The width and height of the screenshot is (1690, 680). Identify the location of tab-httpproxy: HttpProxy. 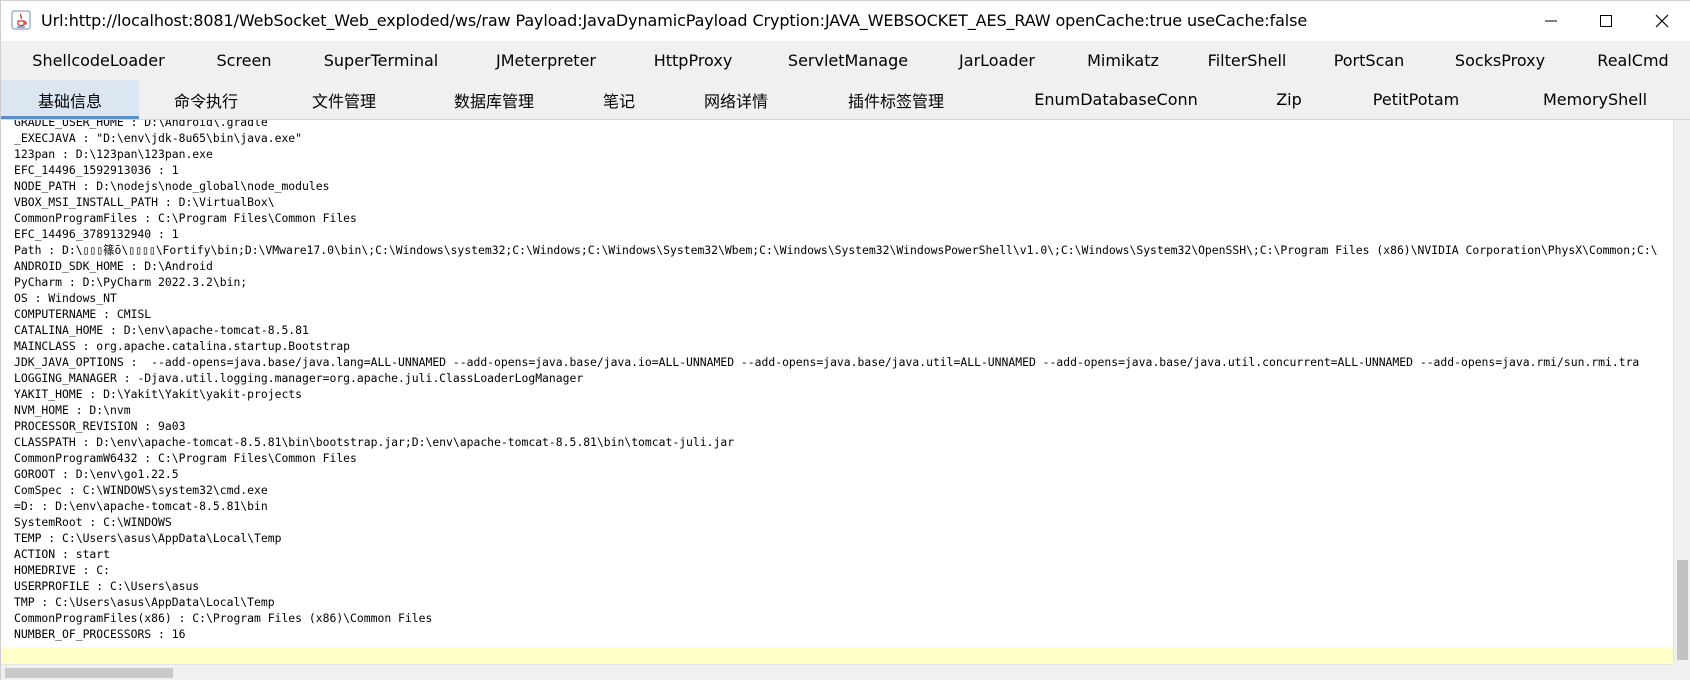
(693, 60).